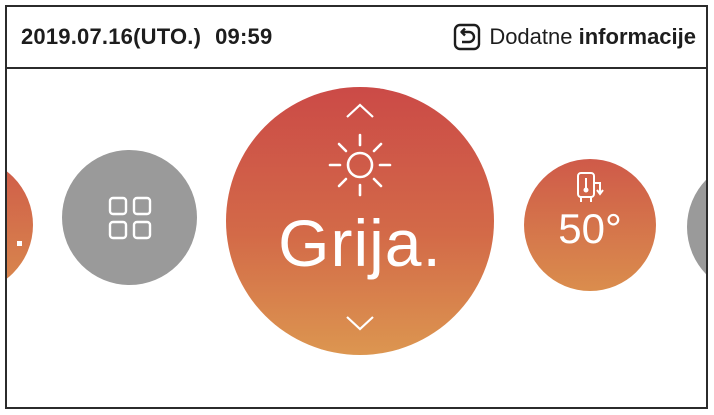 This screenshot has width=714, height=415. What do you see at coordinates (590, 187) in the screenshot?
I see `water-tank-icon` at bounding box center [590, 187].